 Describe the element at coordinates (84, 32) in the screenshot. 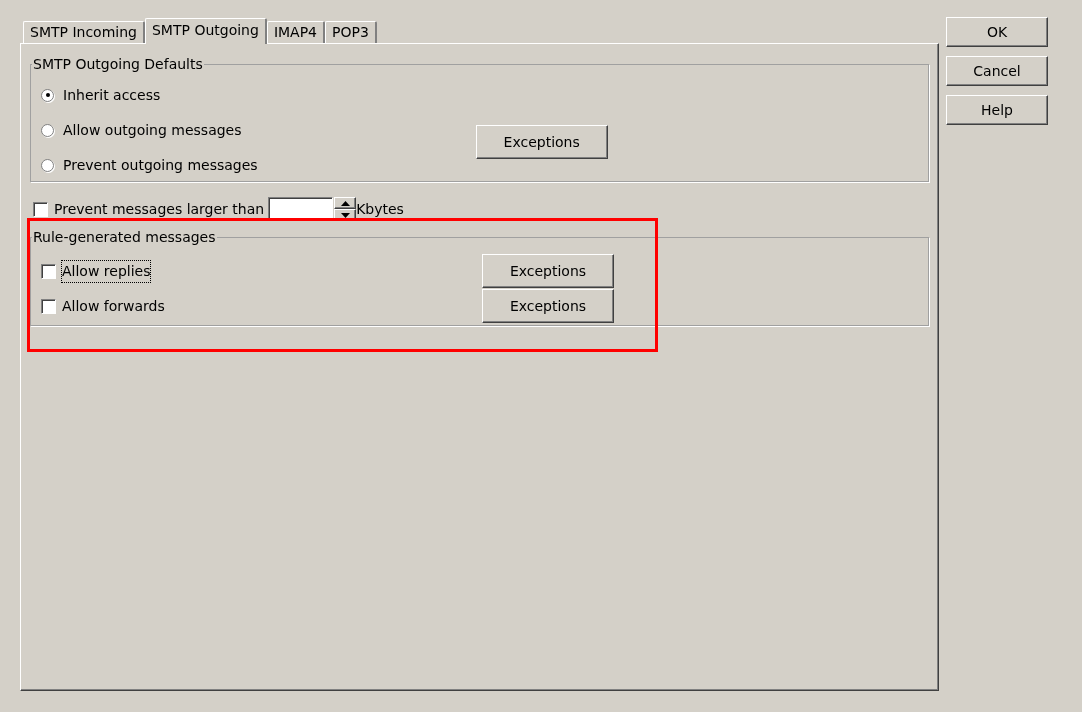

I see `tab: SMTP Incoming` at that location.